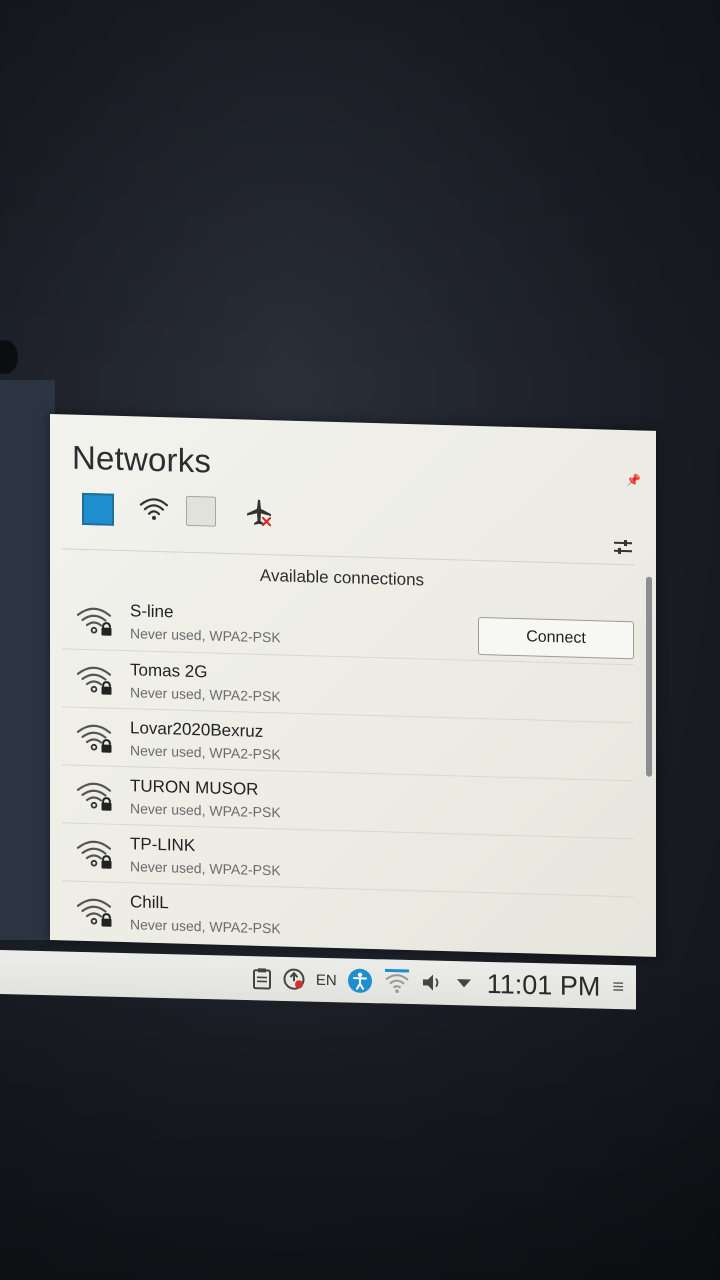 Image resolution: width=720 pixels, height=1280 pixels. What do you see at coordinates (633, 480) in the screenshot?
I see `pin-icon: 📌` at bounding box center [633, 480].